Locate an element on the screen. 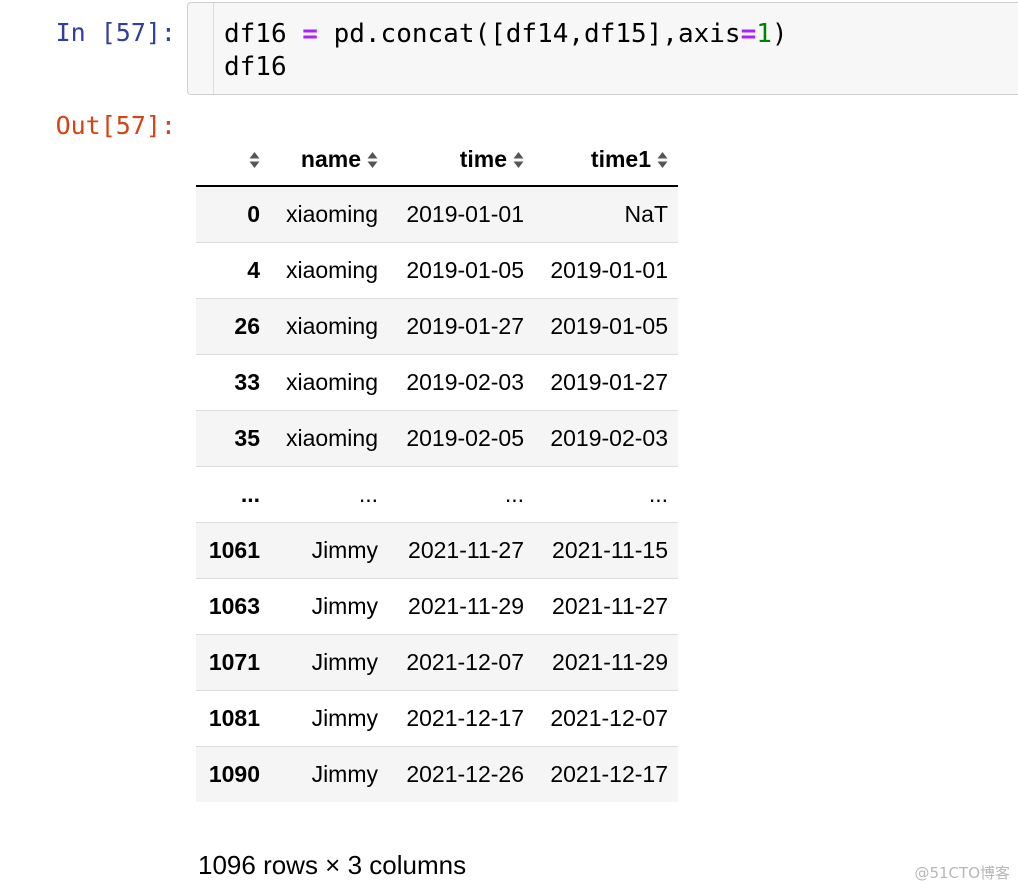 This screenshot has width=1018, height=890. cell-time: 2019-01-01 is located at coordinates (465, 213).